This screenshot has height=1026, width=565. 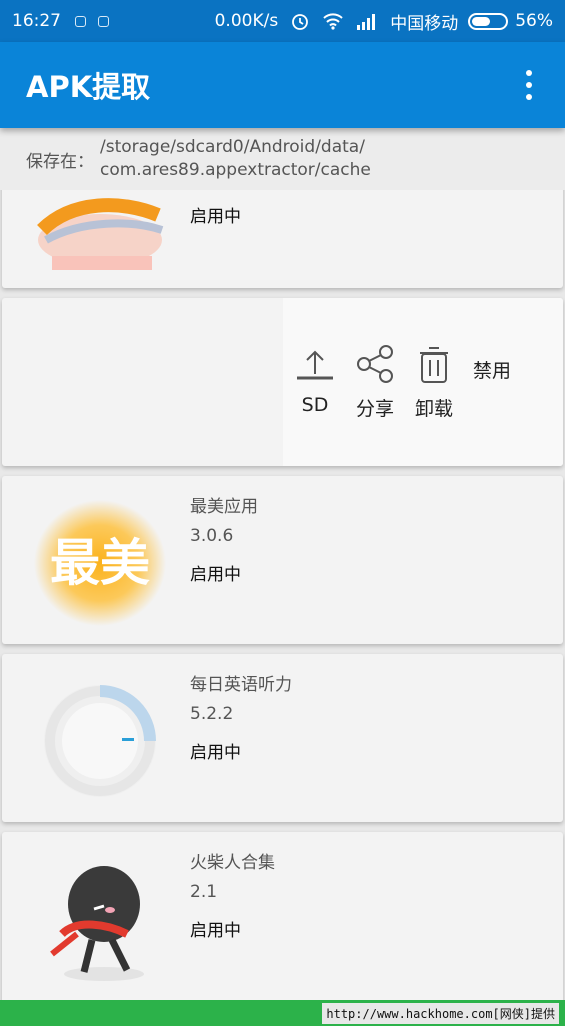 I want to click on disable-button: 禁用, so click(x=492, y=369).